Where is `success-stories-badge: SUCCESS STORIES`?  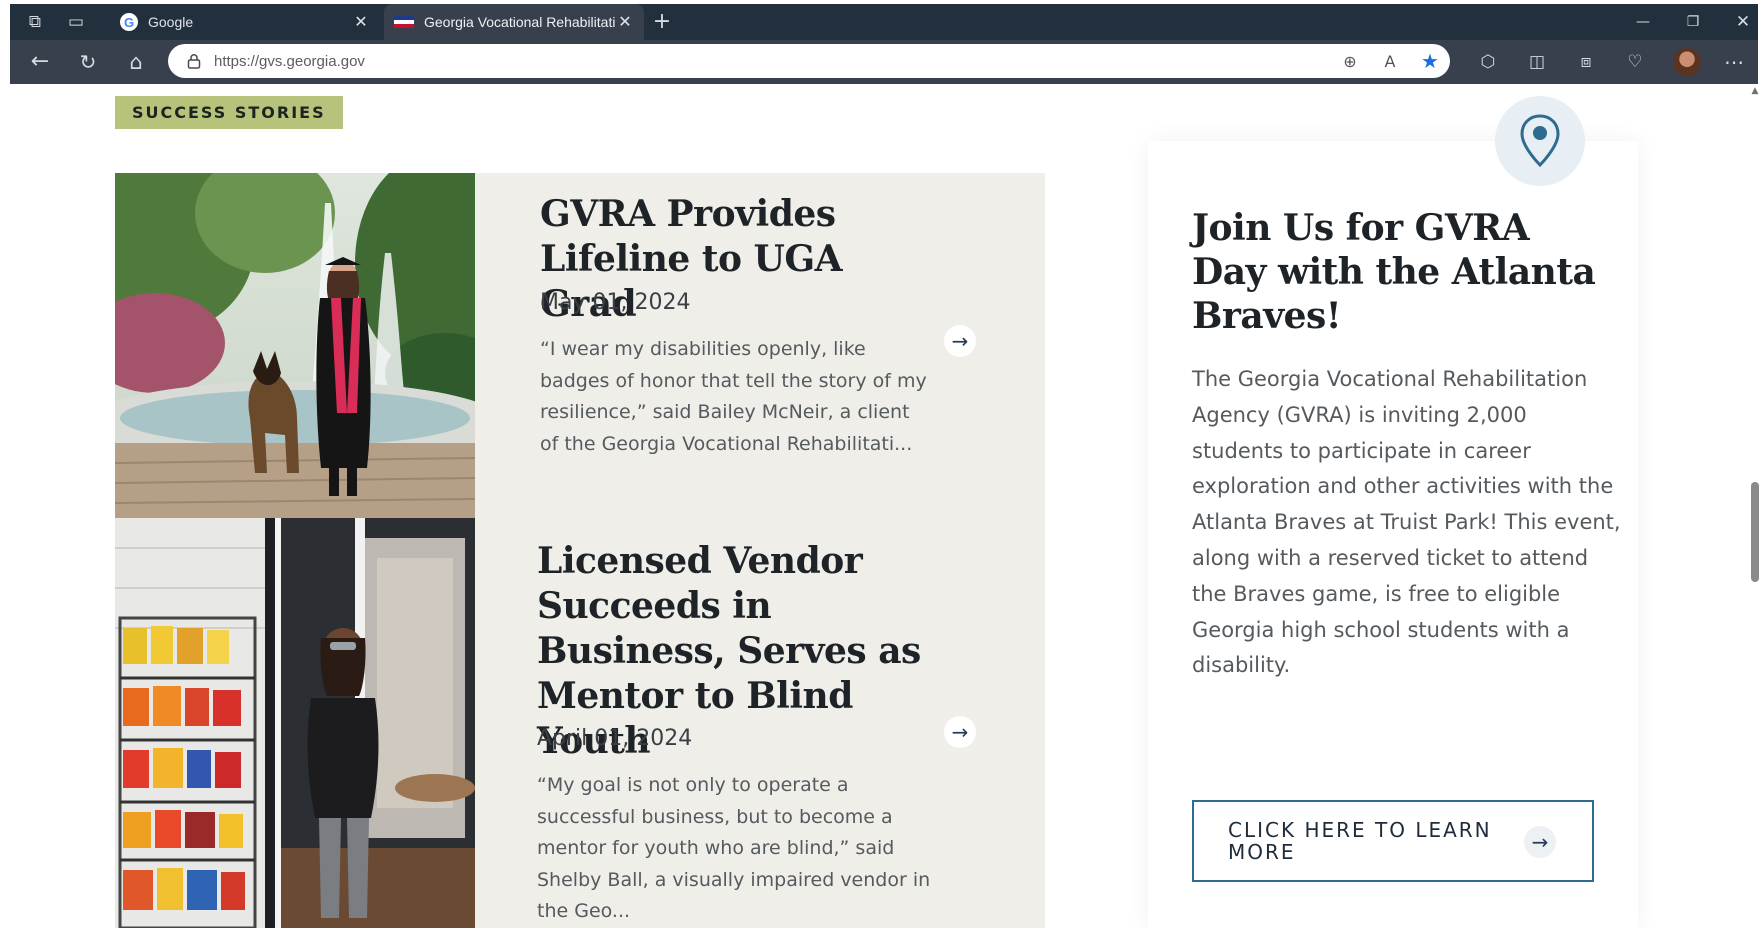
success-stories-badge: SUCCESS STORIES is located at coordinates (229, 112).